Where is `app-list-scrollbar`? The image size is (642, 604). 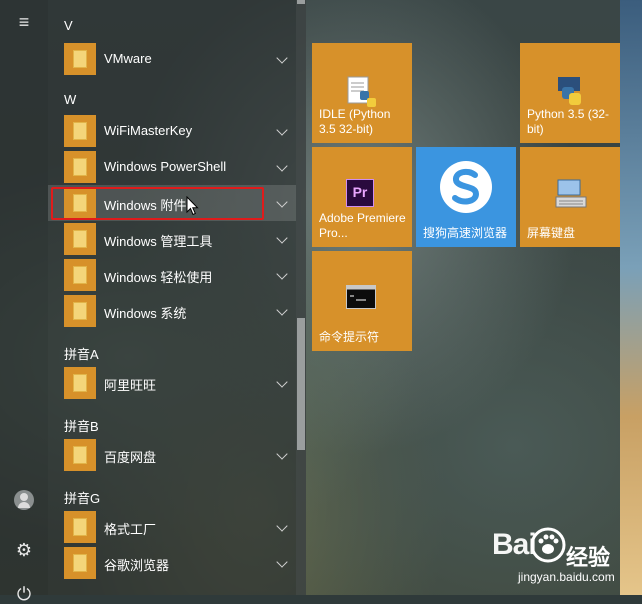 app-list-scrollbar is located at coordinates (301, 297).